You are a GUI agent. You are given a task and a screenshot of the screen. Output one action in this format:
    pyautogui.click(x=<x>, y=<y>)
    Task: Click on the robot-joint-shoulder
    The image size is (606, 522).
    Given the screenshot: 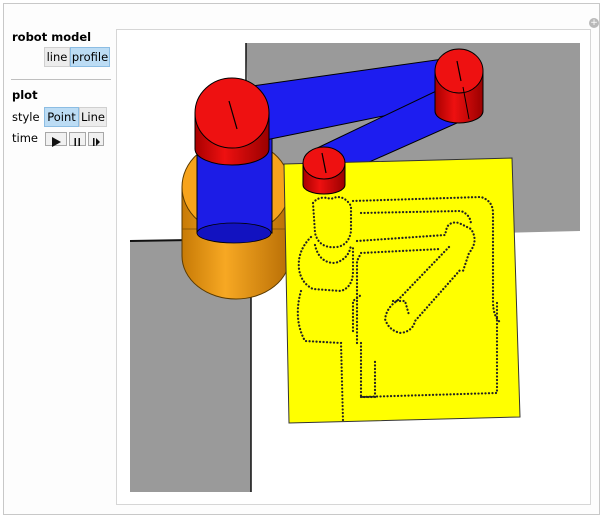 What is the action you would take?
    pyautogui.click(x=232, y=121)
    